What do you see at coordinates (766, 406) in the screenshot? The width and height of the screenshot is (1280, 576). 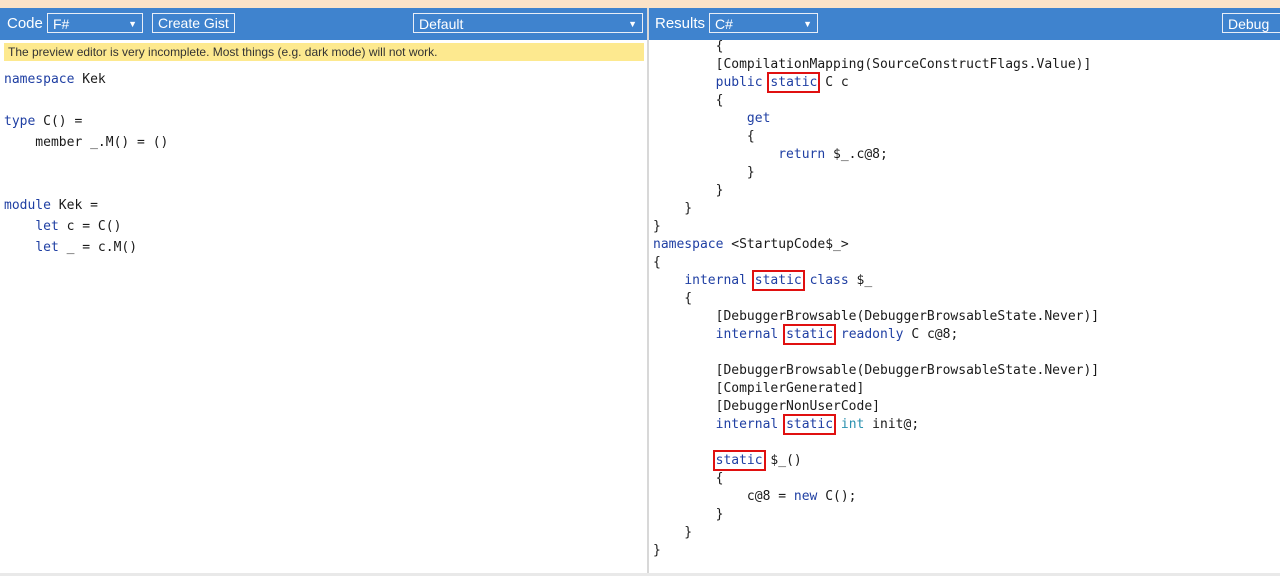 I see `code-token: [DebuggerNonUserCode]` at bounding box center [766, 406].